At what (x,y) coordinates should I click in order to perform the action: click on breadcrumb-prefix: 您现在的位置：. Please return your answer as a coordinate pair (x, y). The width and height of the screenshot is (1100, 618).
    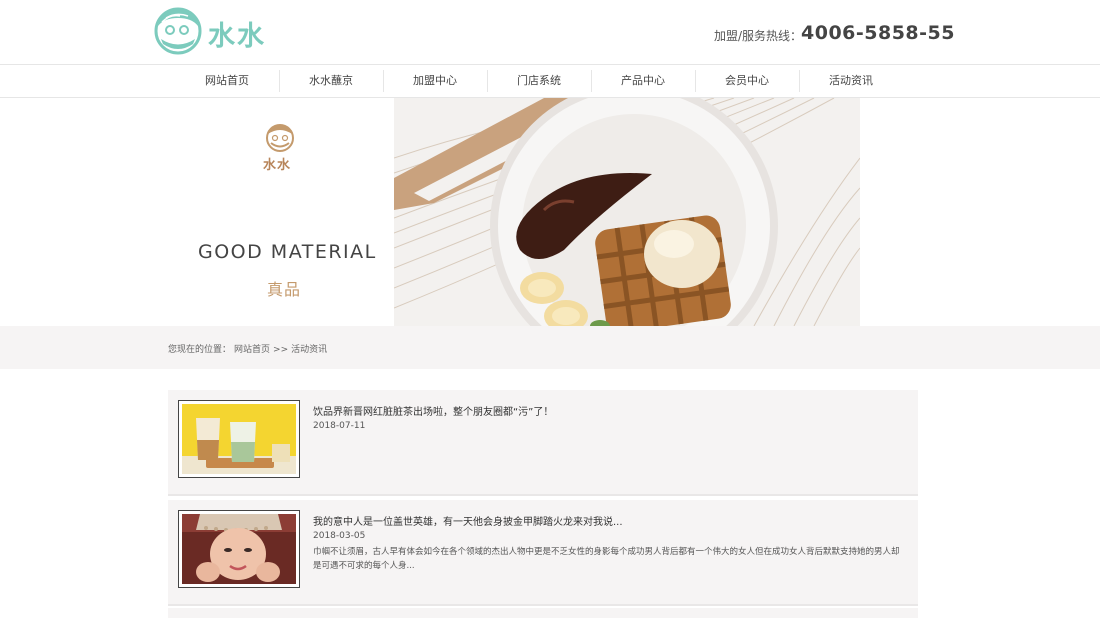
    Looking at the image, I should click on (200, 350).